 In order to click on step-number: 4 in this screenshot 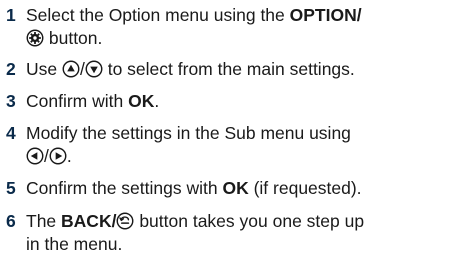, I will do `click(11, 133)`.